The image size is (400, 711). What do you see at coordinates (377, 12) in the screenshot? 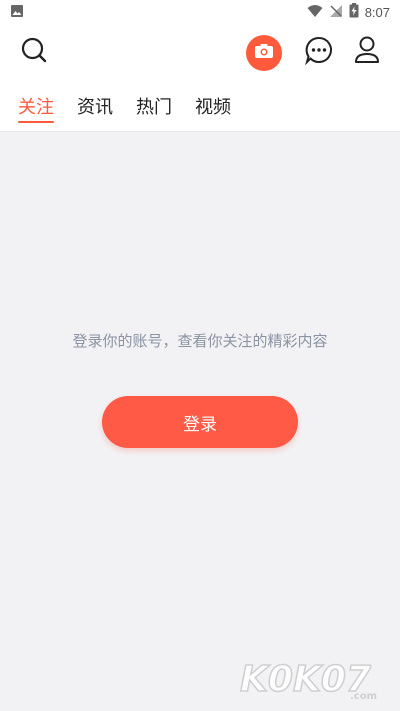
I see `status-time: 8:07` at bounding box center [377, 12].